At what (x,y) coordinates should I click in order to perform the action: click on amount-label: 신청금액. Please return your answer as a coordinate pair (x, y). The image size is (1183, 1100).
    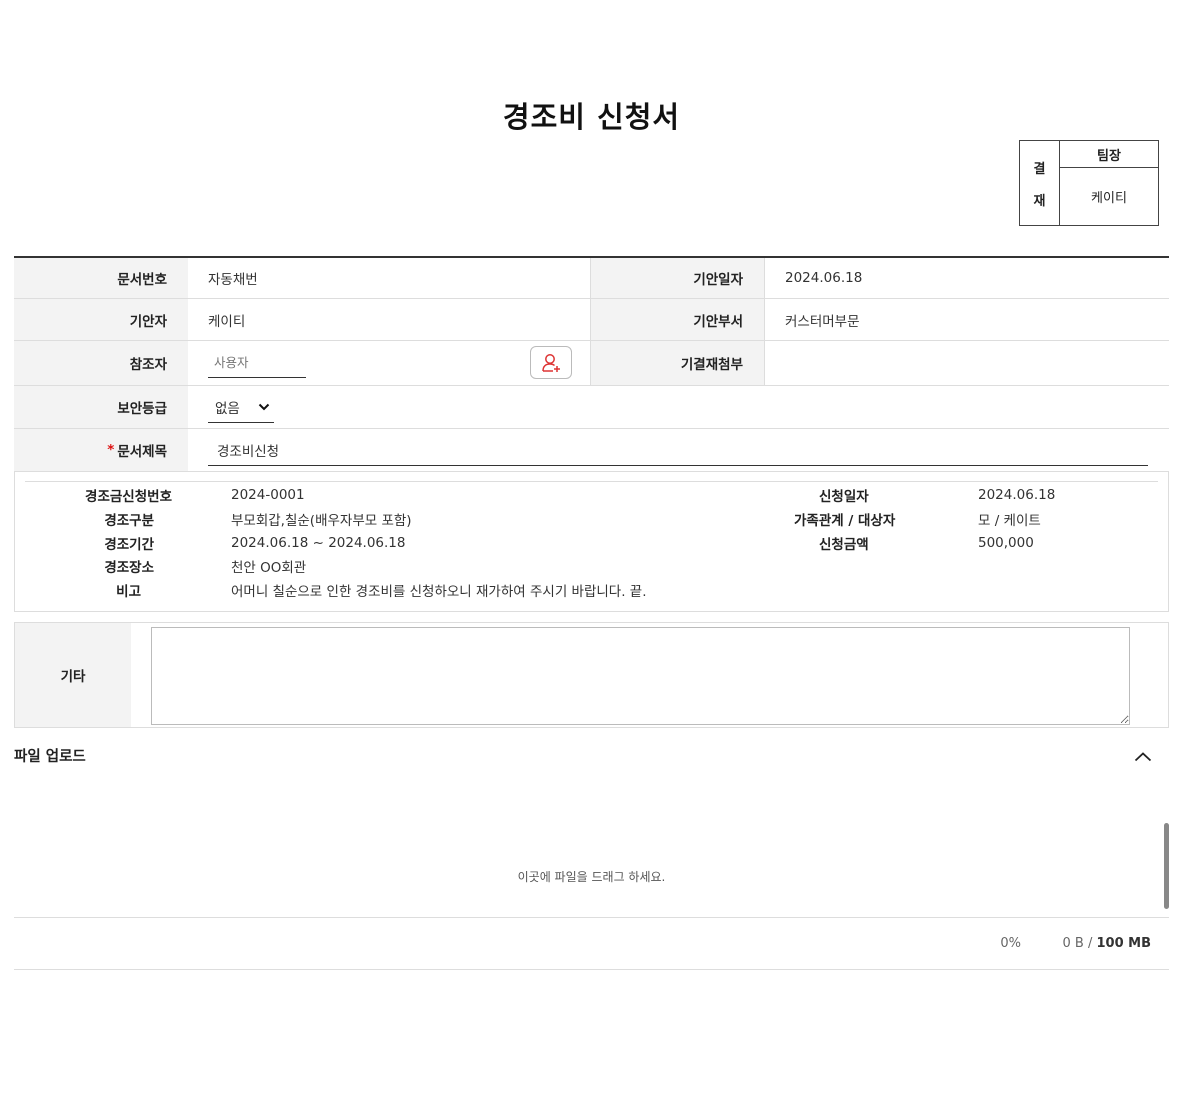
    Looking at the image, I should click on (844, 545).